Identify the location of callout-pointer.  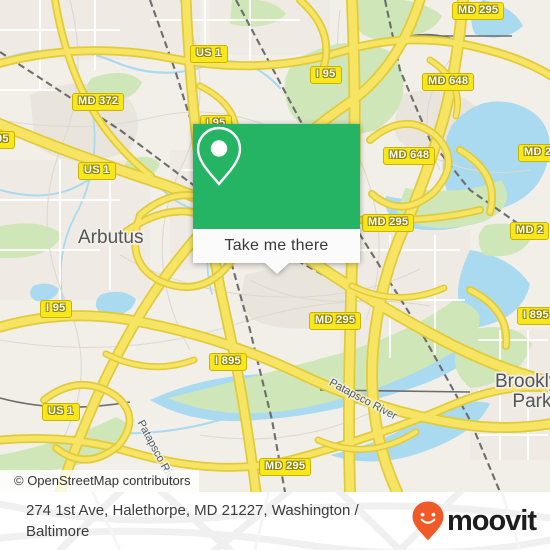
(276, 268).